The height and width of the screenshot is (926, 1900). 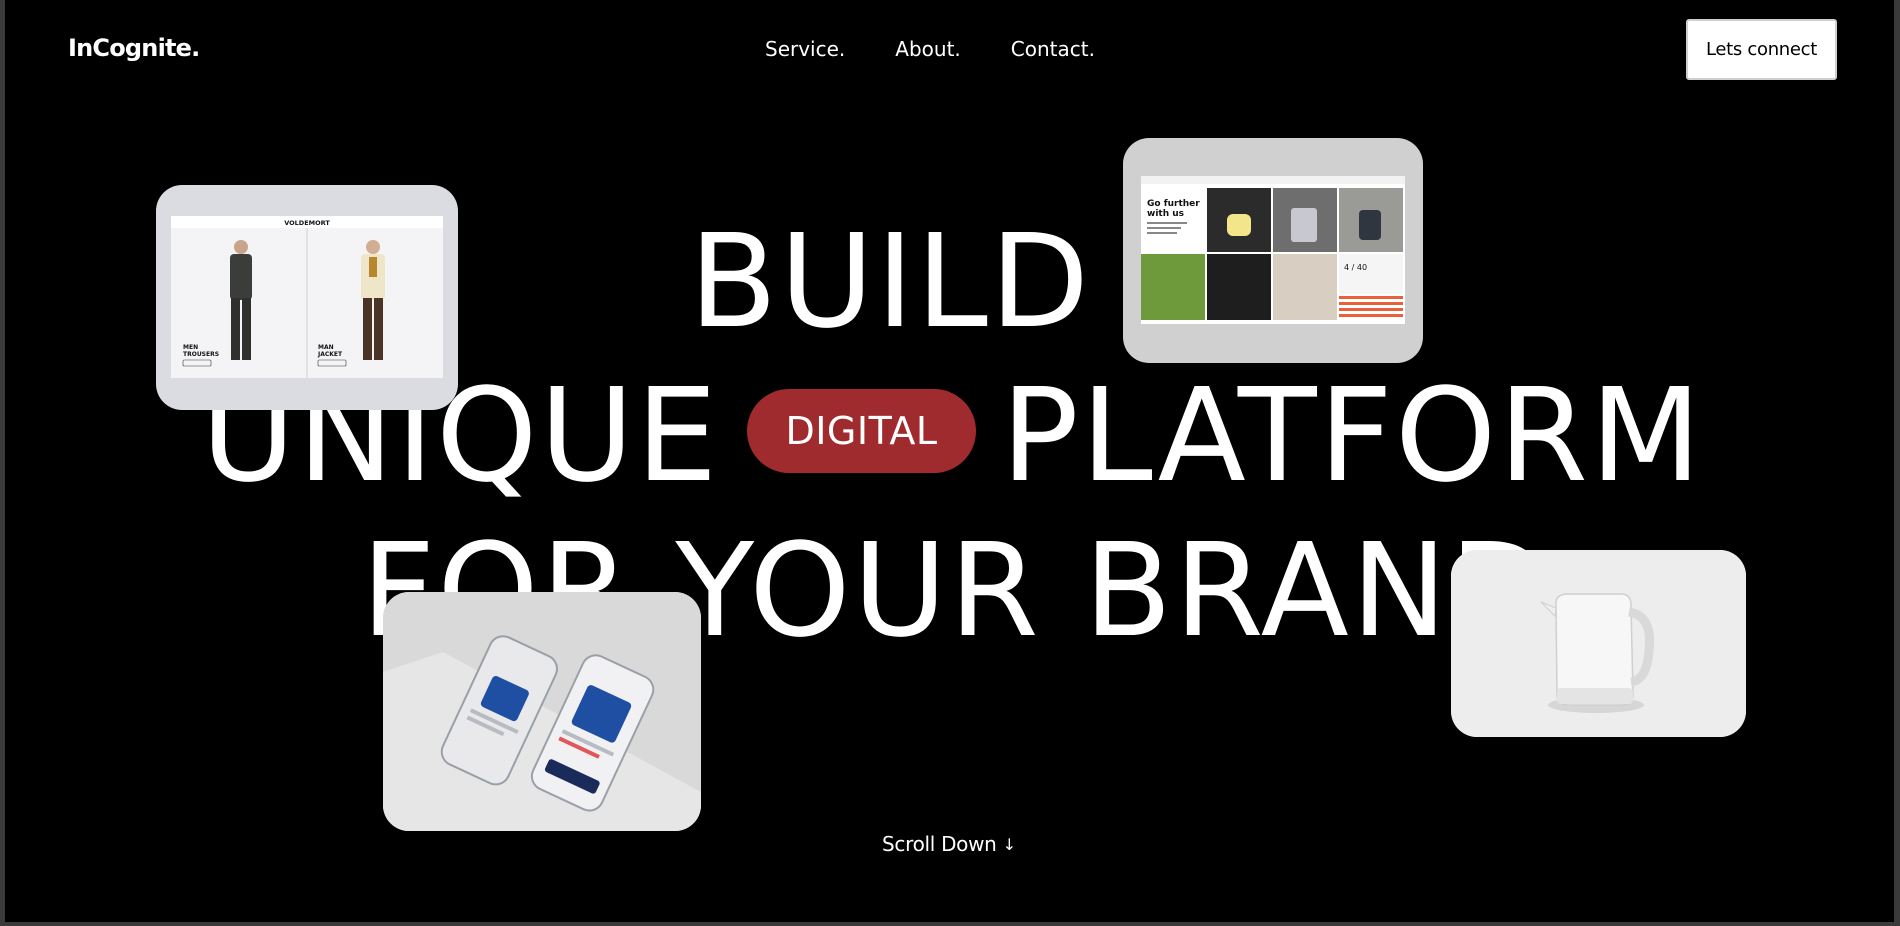 What do you see at coordinates (939, 844) in the screenshot?
I see `scroll-down-label: Scroll Down` at bounding box center [939, 844].